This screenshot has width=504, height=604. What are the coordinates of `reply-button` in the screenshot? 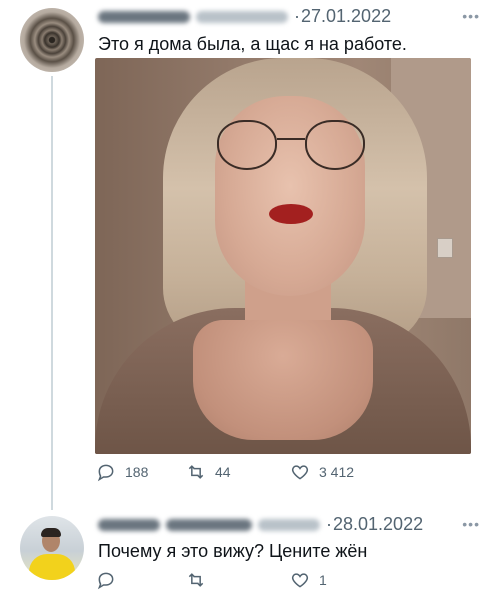 It's located at (110, 580).